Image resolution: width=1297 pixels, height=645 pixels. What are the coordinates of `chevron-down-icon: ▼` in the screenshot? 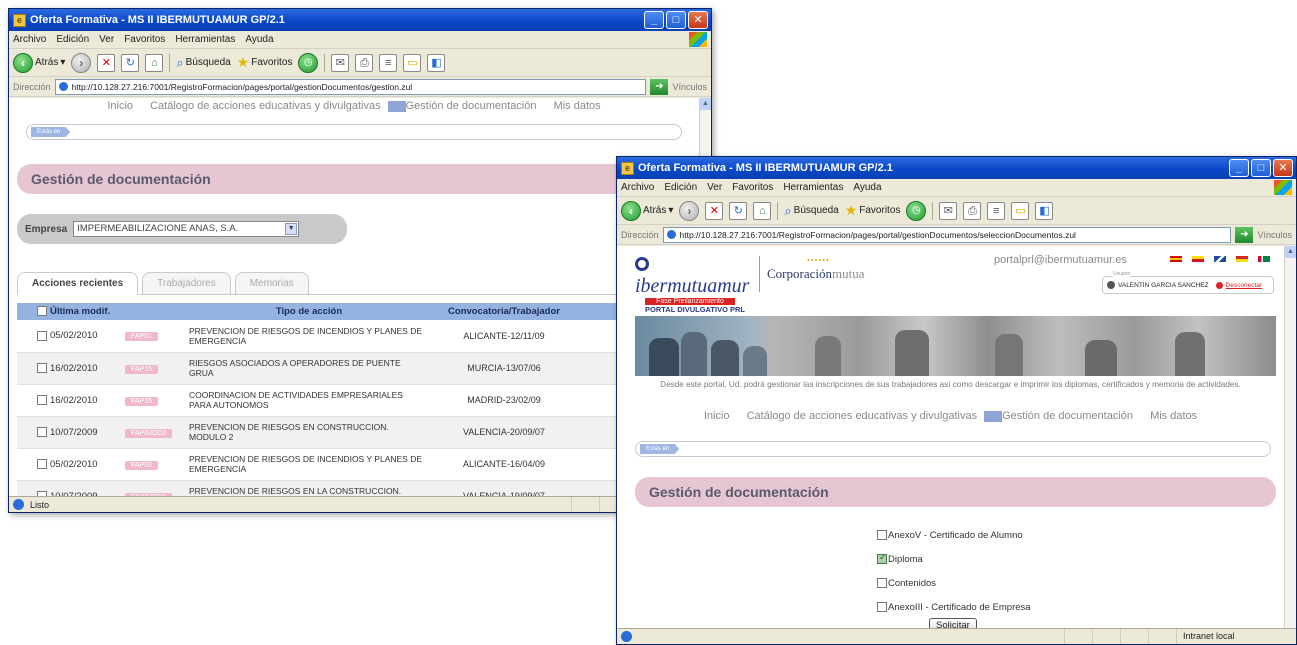 It's located at (291, 229).